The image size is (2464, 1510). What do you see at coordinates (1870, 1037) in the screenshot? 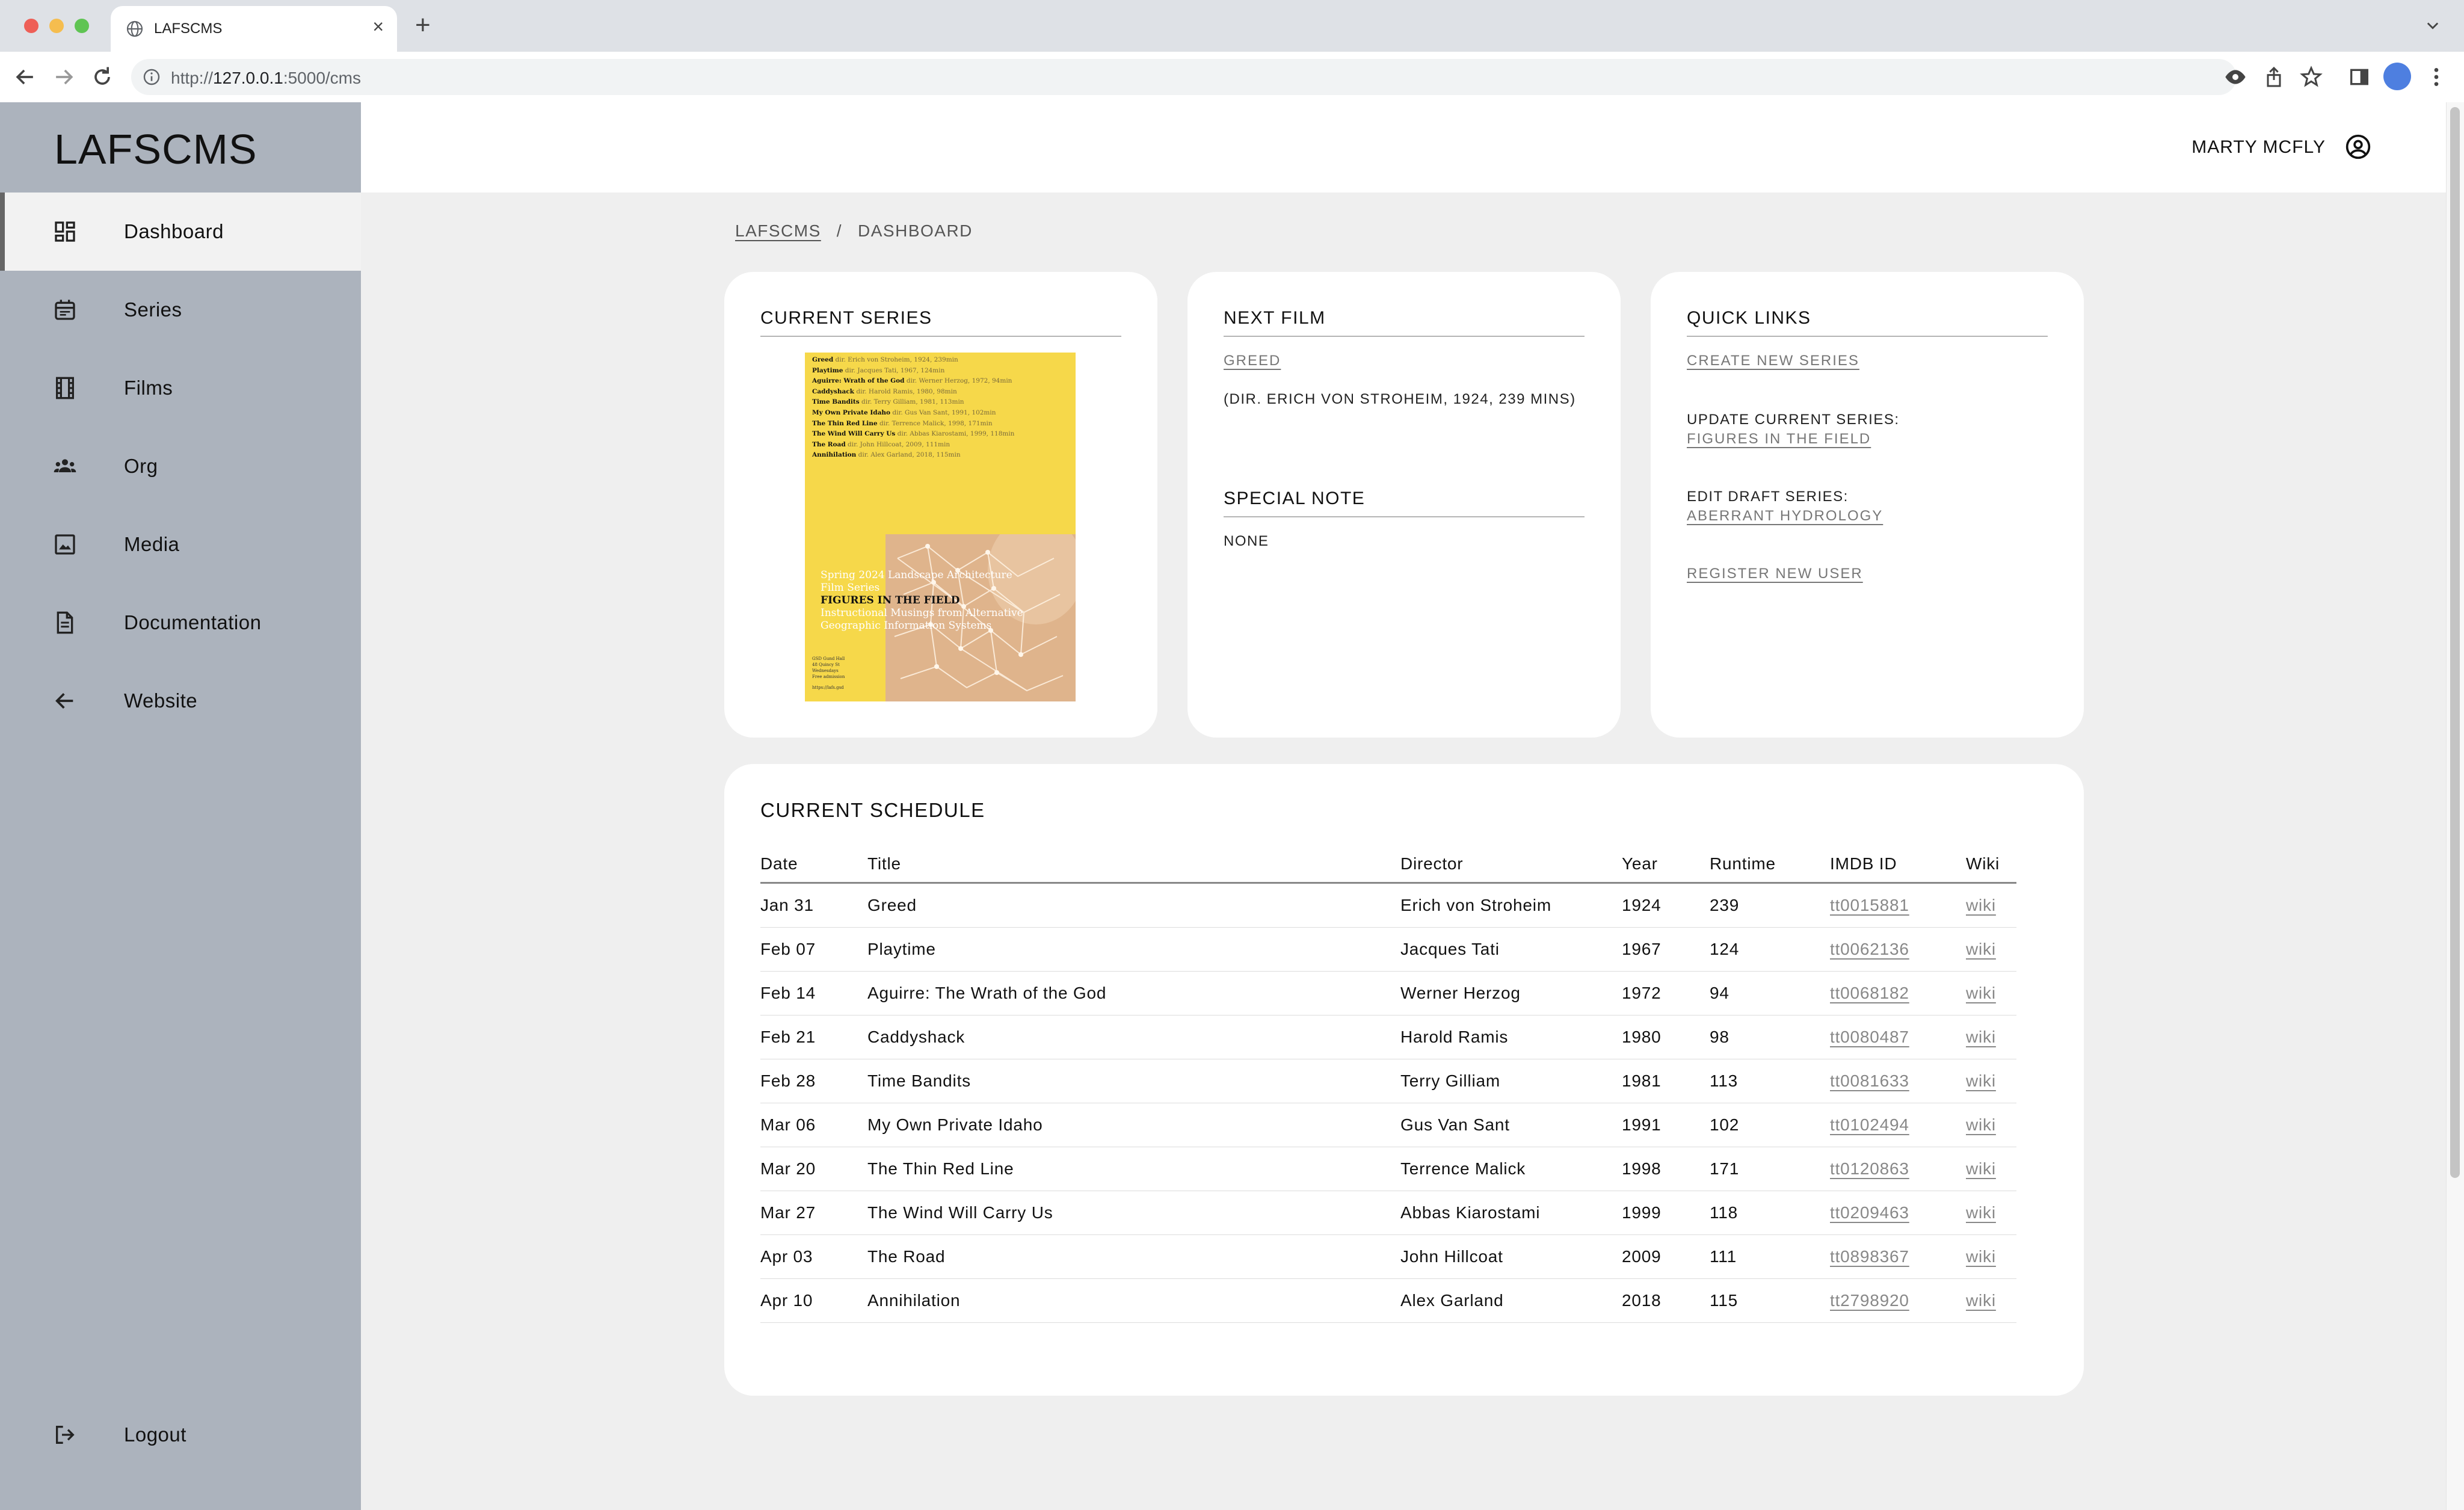
I see `imdb-link: tt0080487` at bounding box center [1870, 1037].